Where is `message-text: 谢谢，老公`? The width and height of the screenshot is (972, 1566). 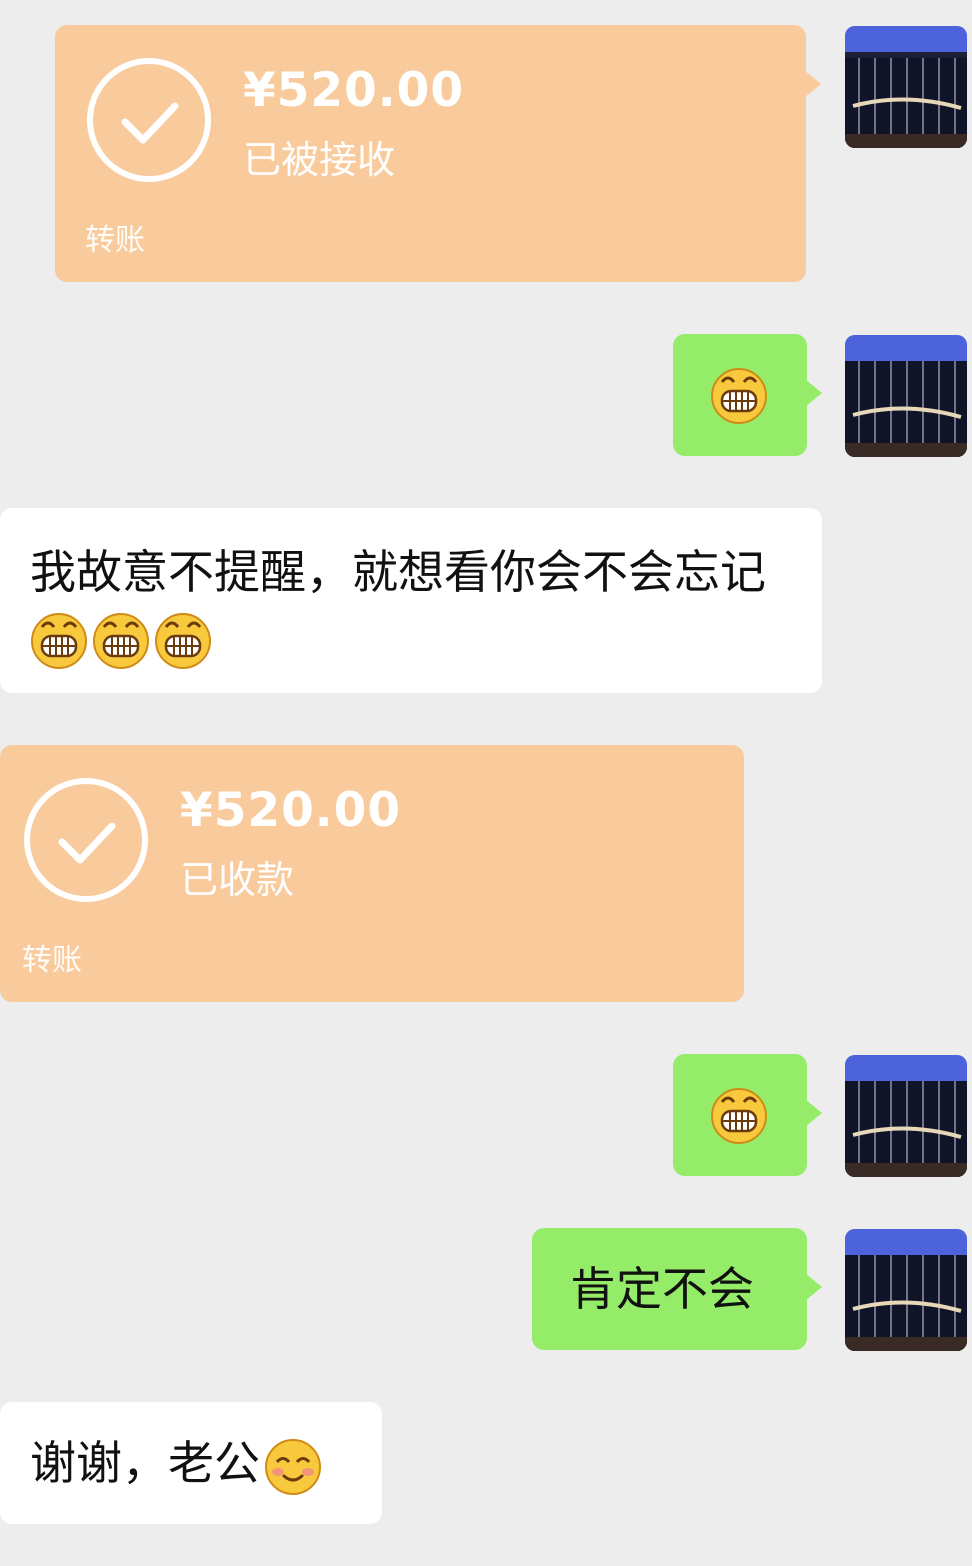
message-text: 谢谢，老公 is located at coordinates (176, 1463).